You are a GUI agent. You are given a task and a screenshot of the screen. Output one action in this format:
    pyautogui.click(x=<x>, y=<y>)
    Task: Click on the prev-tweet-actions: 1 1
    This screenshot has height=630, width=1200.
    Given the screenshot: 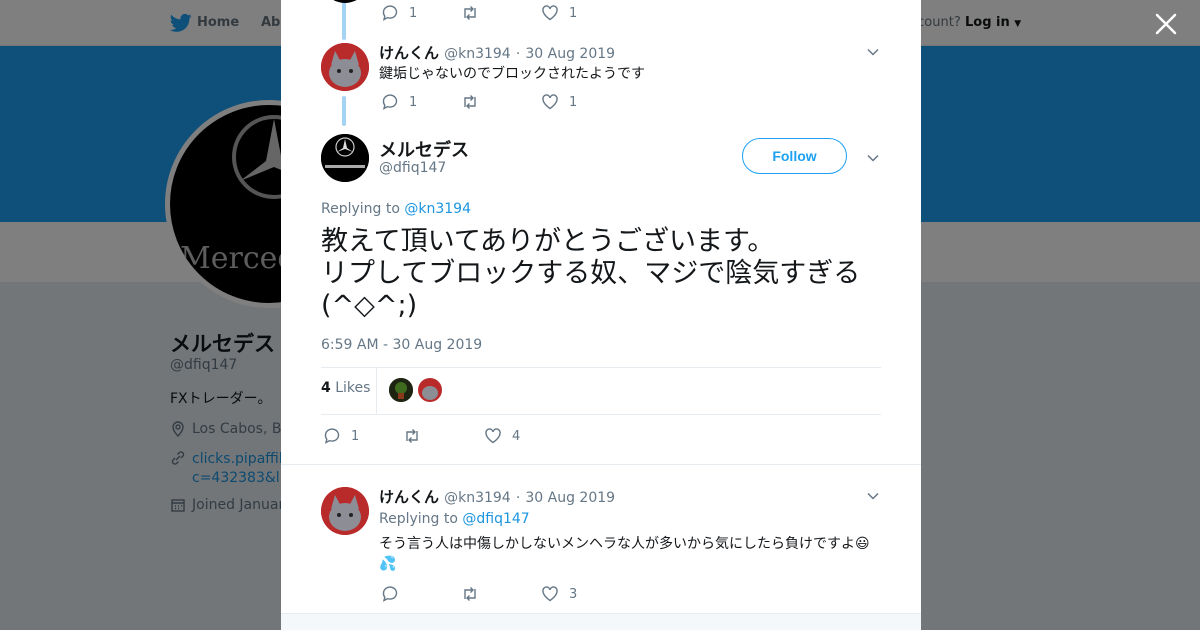 What is the action you would take?
    pyautogui.click(x=479, y=13)
    